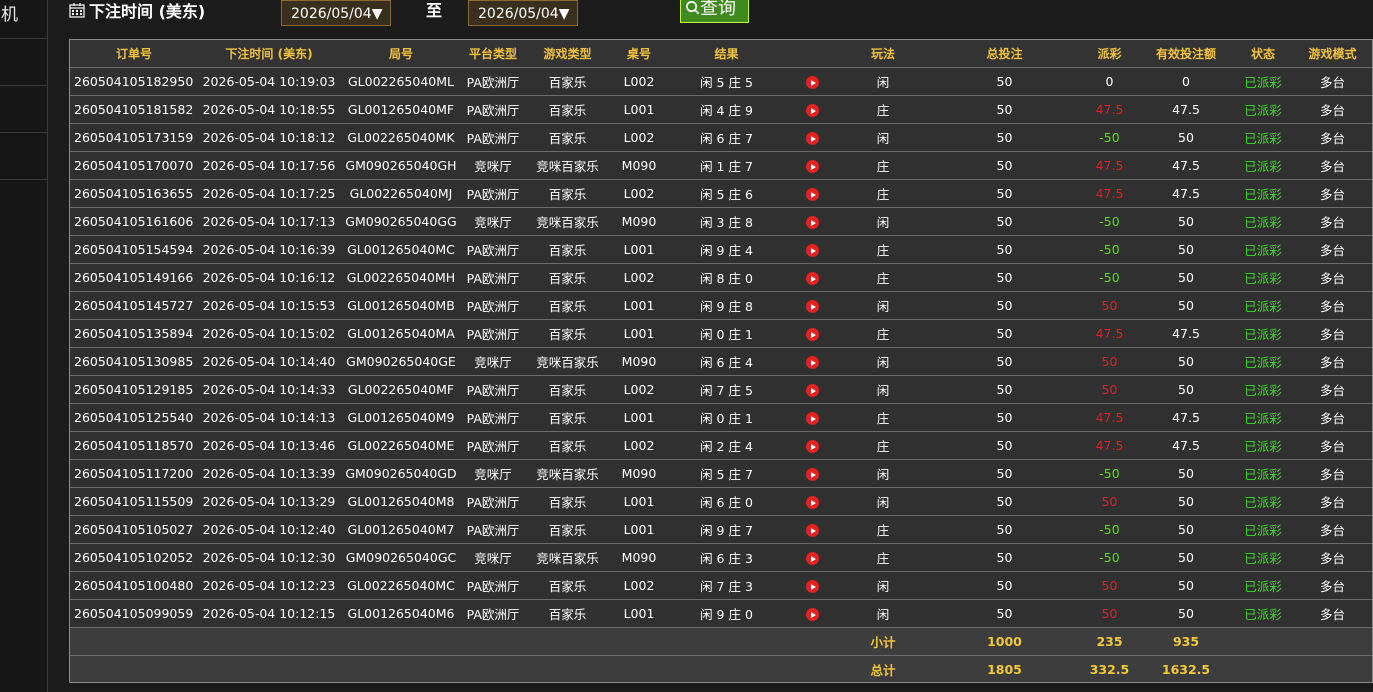 This screenshot has width=1373, height=692. I want to click on bet-time-cell: 2026-05-04 10:13:39, so click(269, 473).